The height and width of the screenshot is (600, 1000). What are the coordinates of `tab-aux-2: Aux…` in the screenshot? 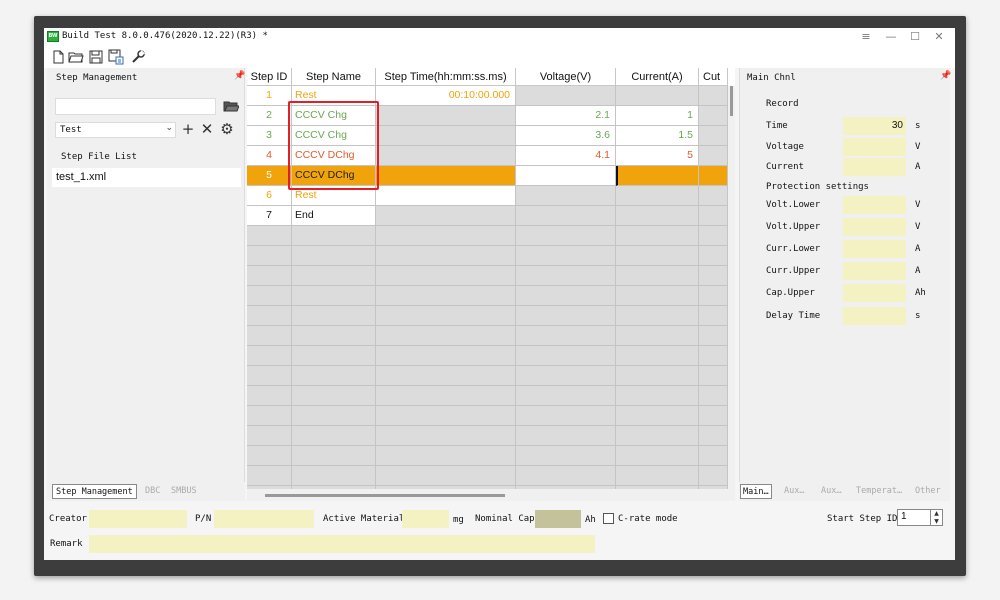 It's located at (831, 491).